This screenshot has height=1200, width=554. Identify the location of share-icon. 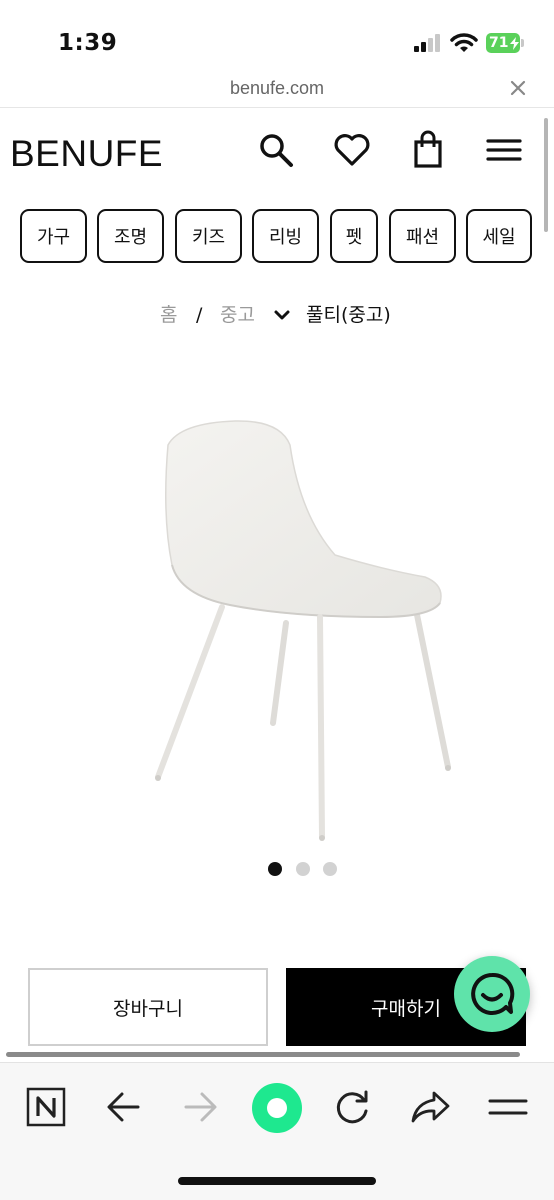
(430, 1107).